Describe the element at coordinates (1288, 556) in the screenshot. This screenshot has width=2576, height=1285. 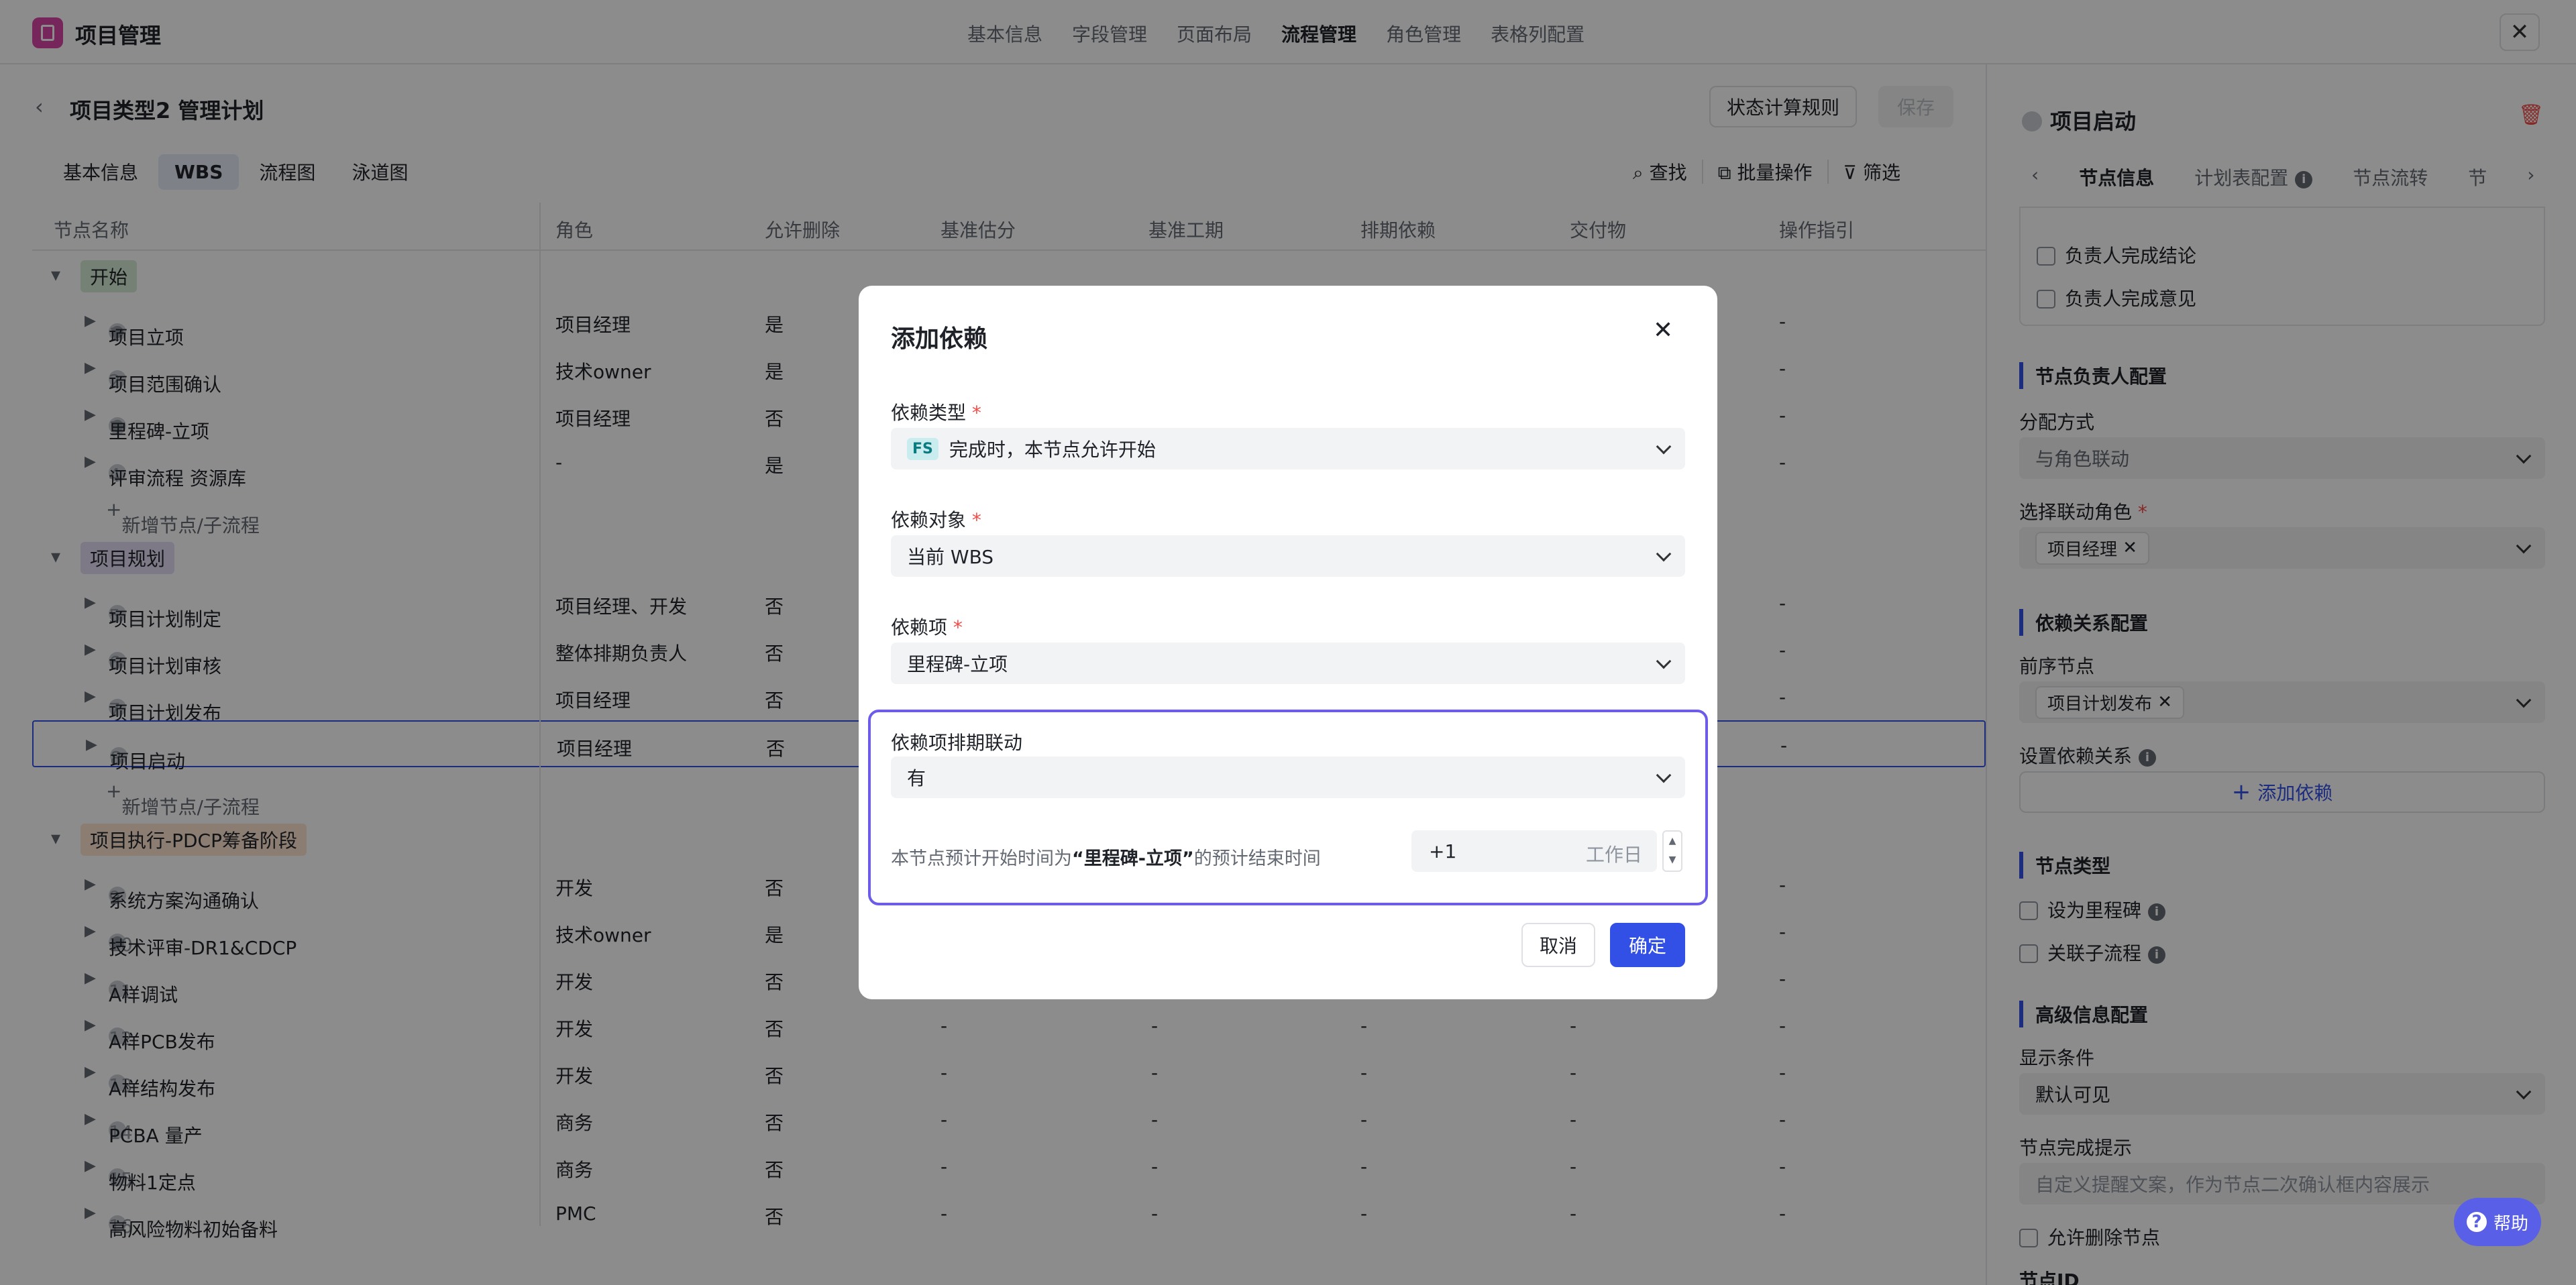
I see `dep-target-select: 当前 WBS` at that location.